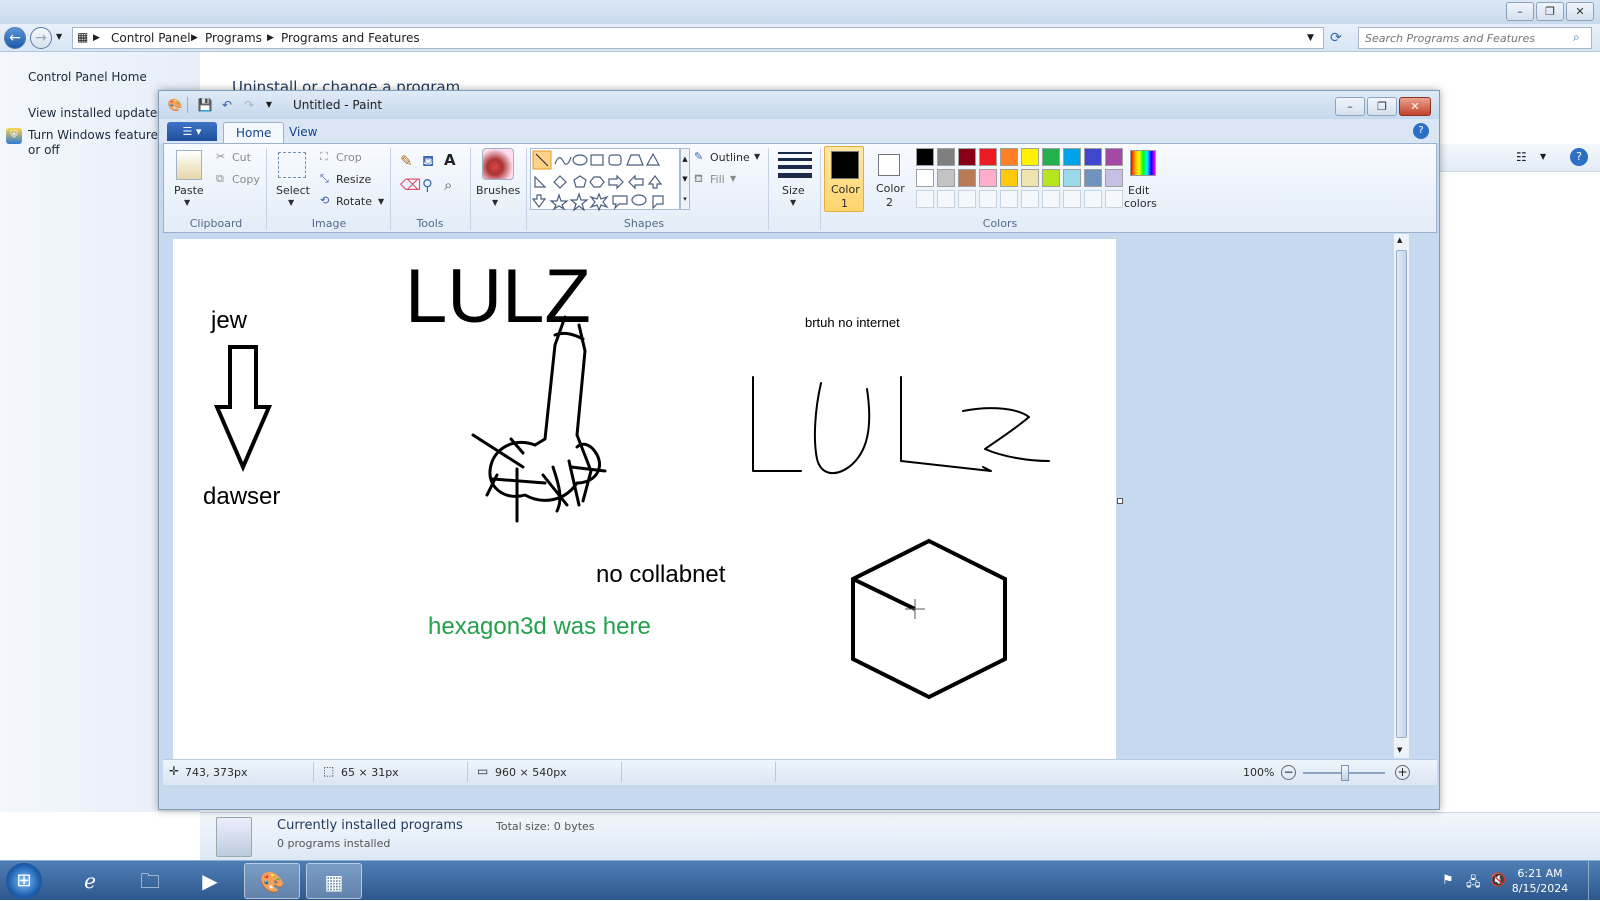 This screenshot has height=901, width=1600. I want to click on start-button: ⊞, so click(24, 881).